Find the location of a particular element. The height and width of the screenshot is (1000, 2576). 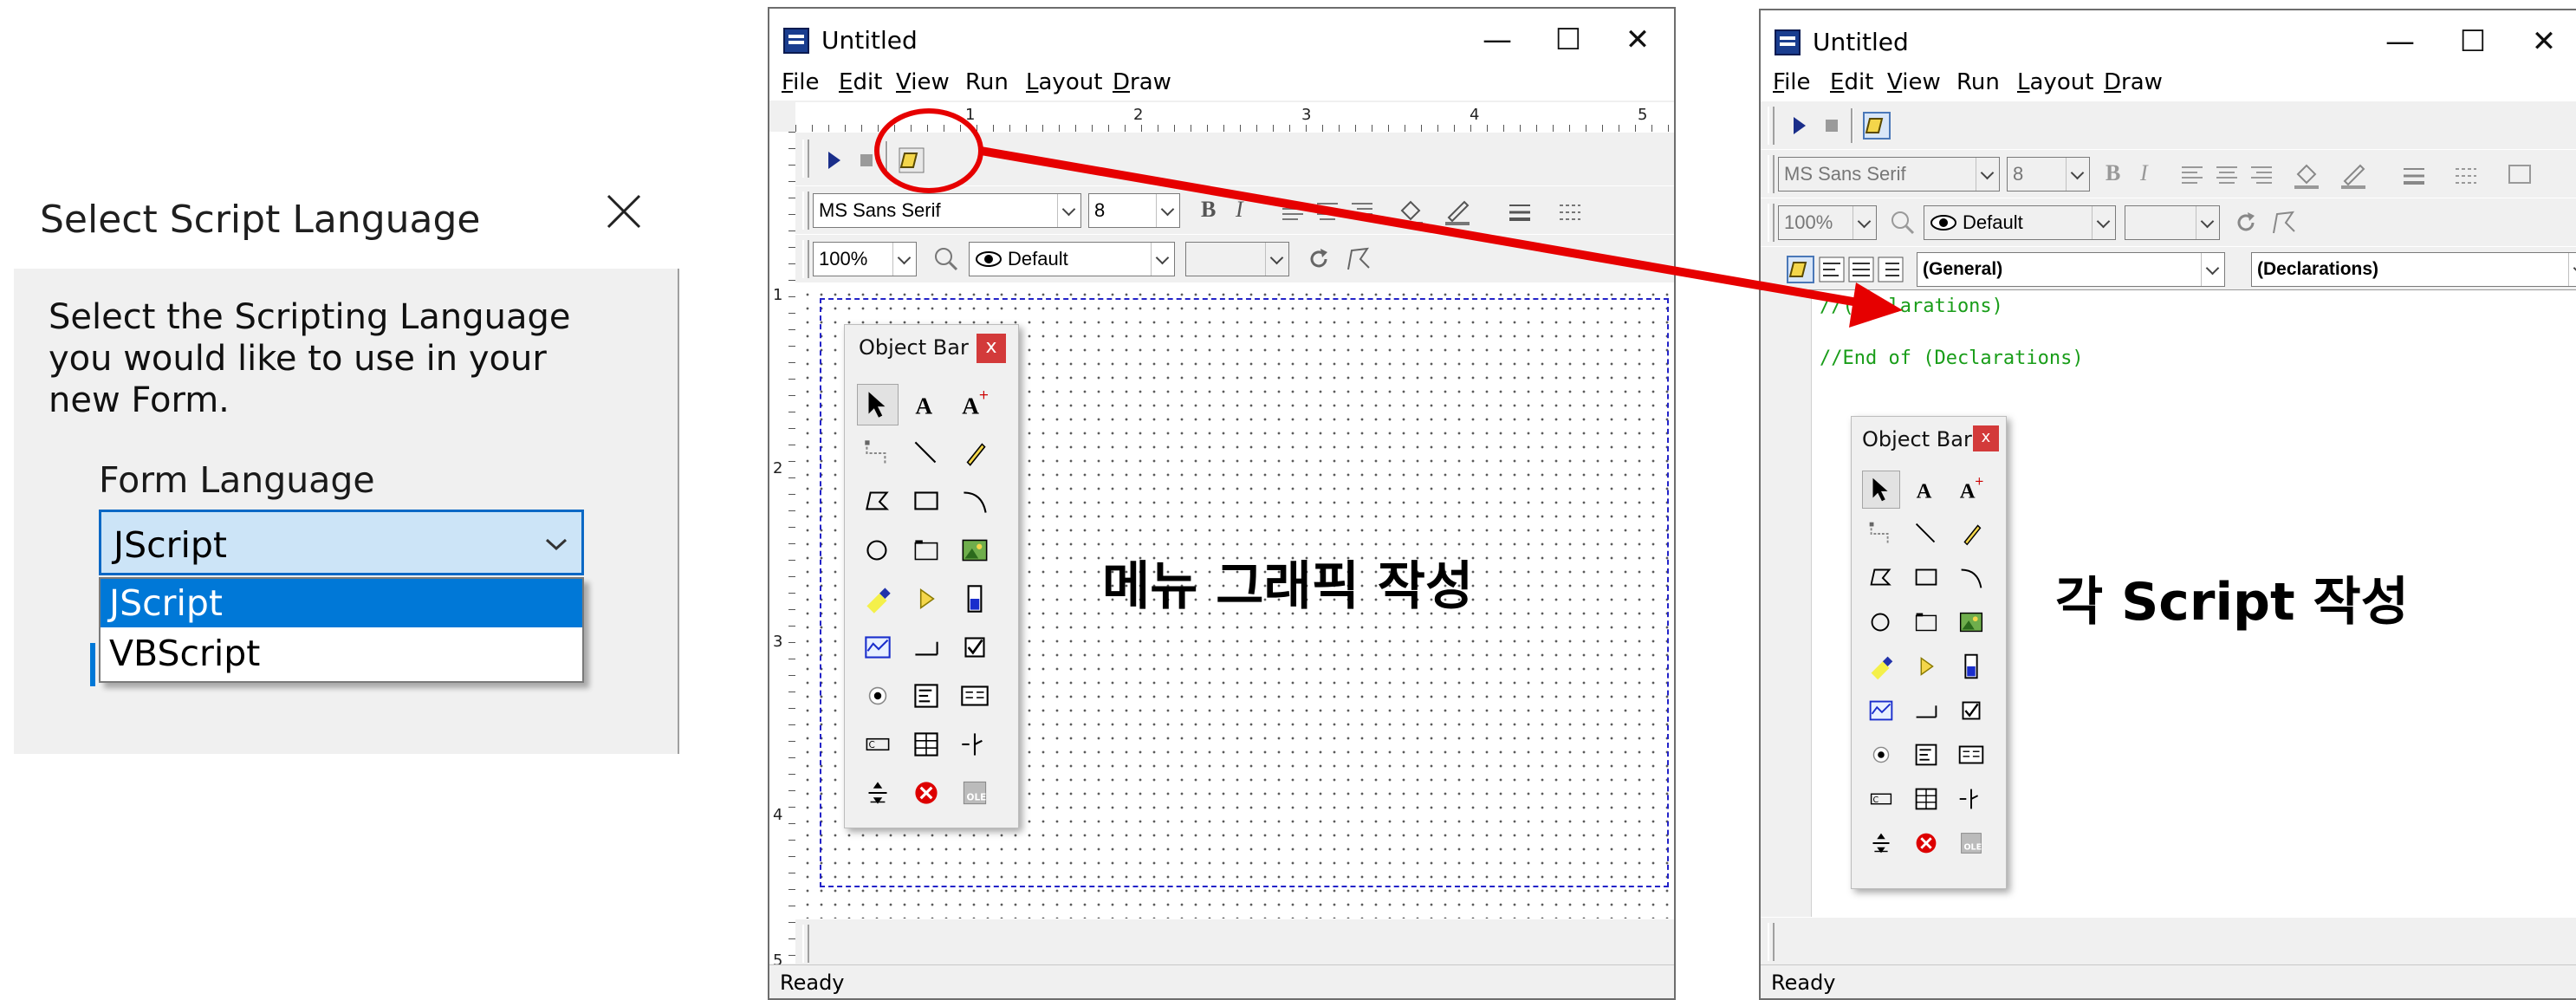

option-jscript: JScript is located at coordinates (341, 603).